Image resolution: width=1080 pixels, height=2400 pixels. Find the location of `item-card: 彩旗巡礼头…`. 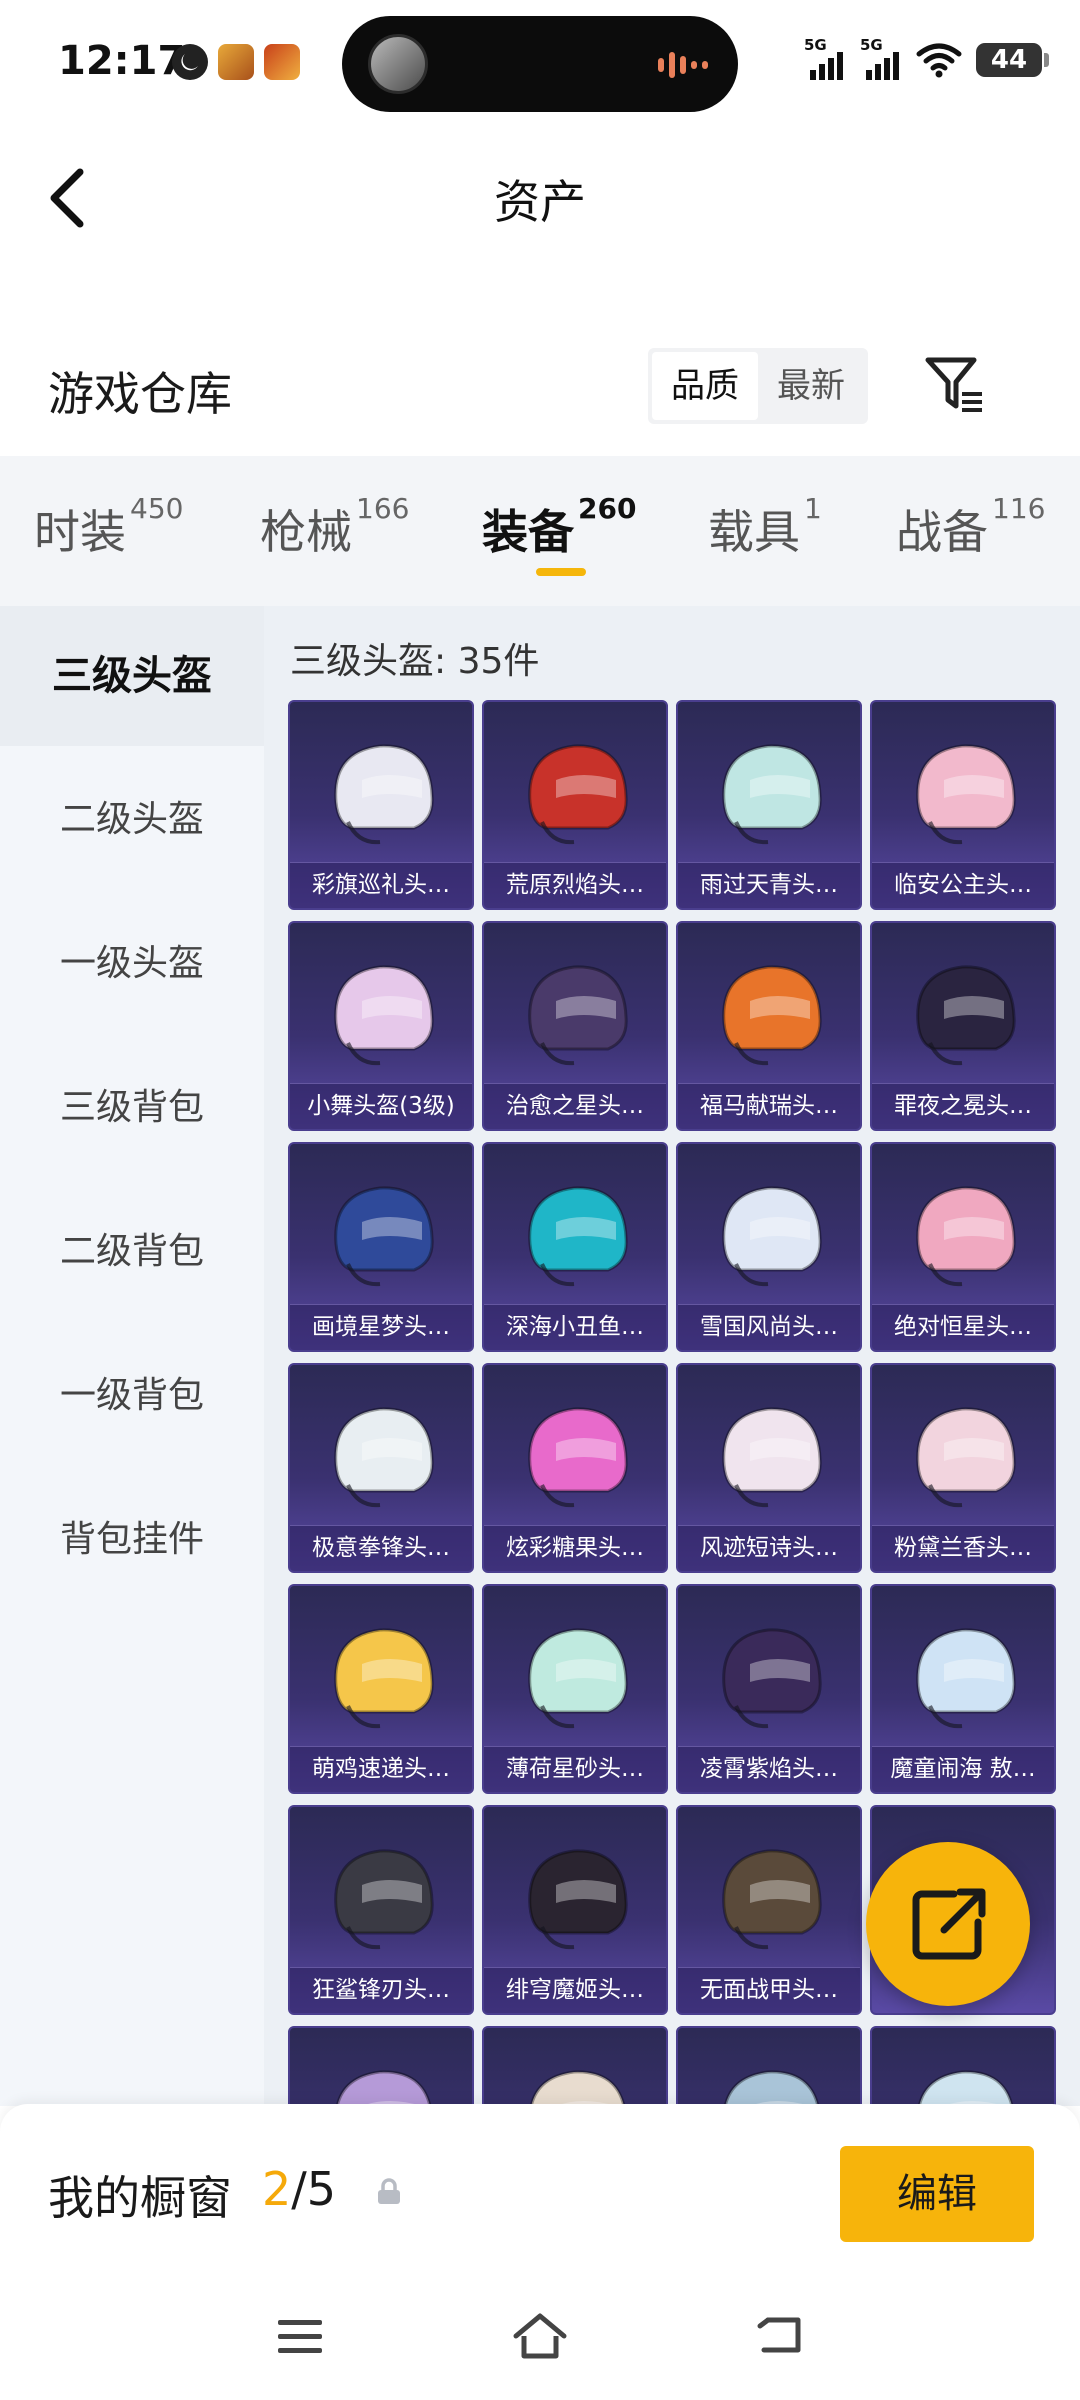

item-card: 彩旗巡礼头… is located at coordinates (381, 805).